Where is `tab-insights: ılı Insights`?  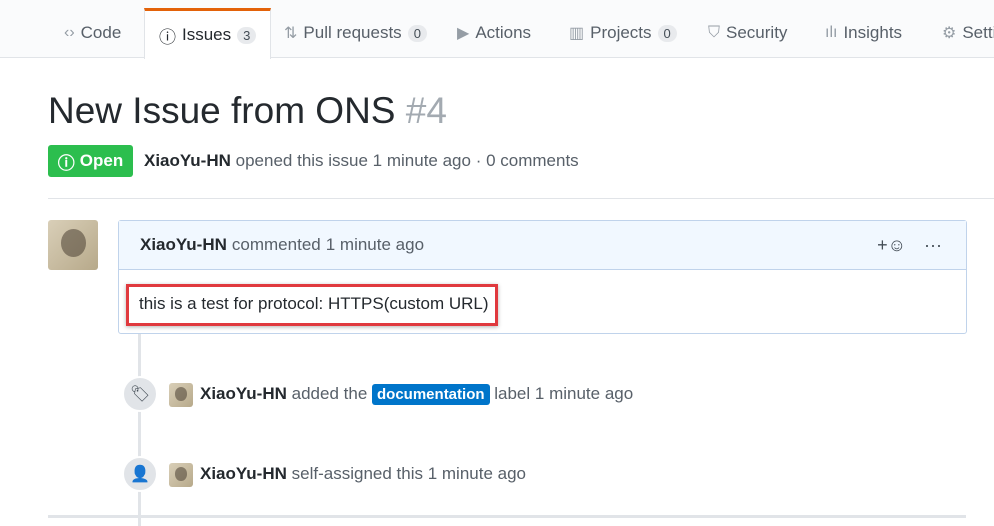
tab-insights: ılı Insights is located at coordinates (863, 33).